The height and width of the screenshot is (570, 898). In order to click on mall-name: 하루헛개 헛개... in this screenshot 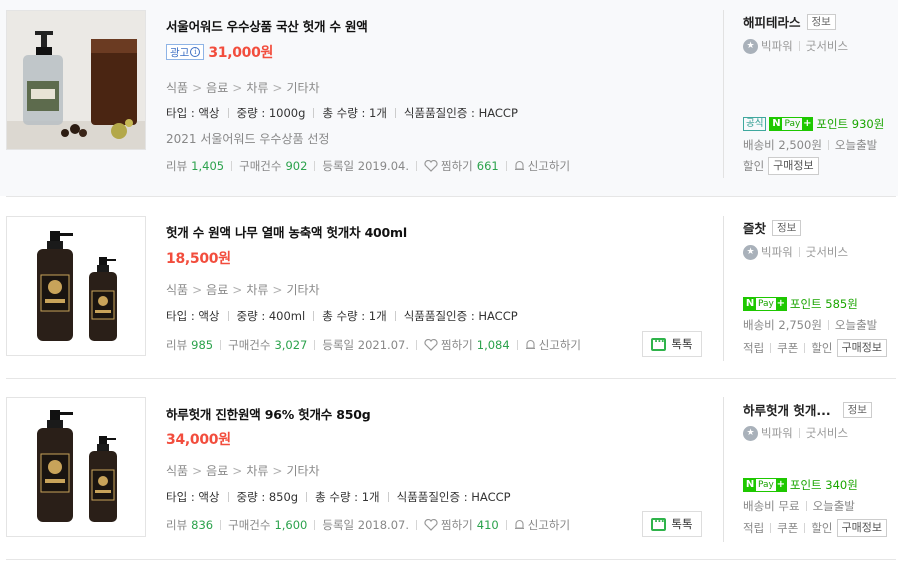, I will do `click(787, 409)`.